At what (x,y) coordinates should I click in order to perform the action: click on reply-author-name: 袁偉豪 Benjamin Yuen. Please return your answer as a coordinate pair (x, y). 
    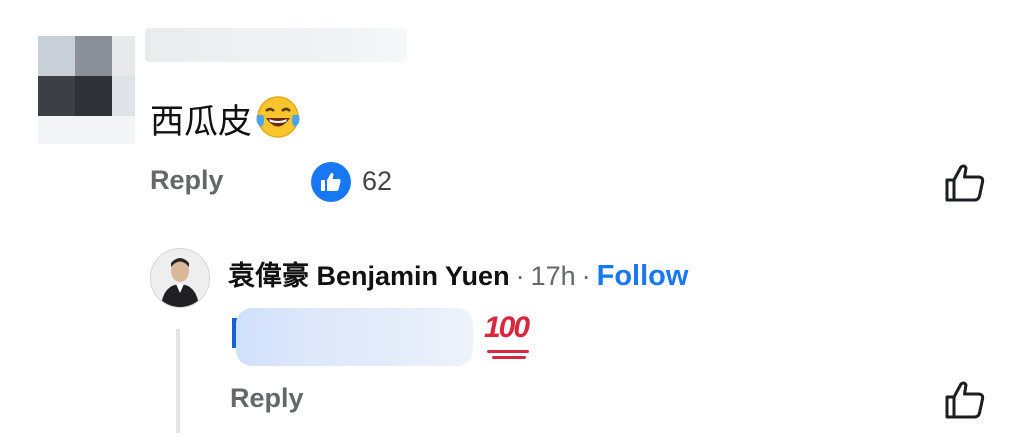
    Looking at the image, I should click on (369, 273).